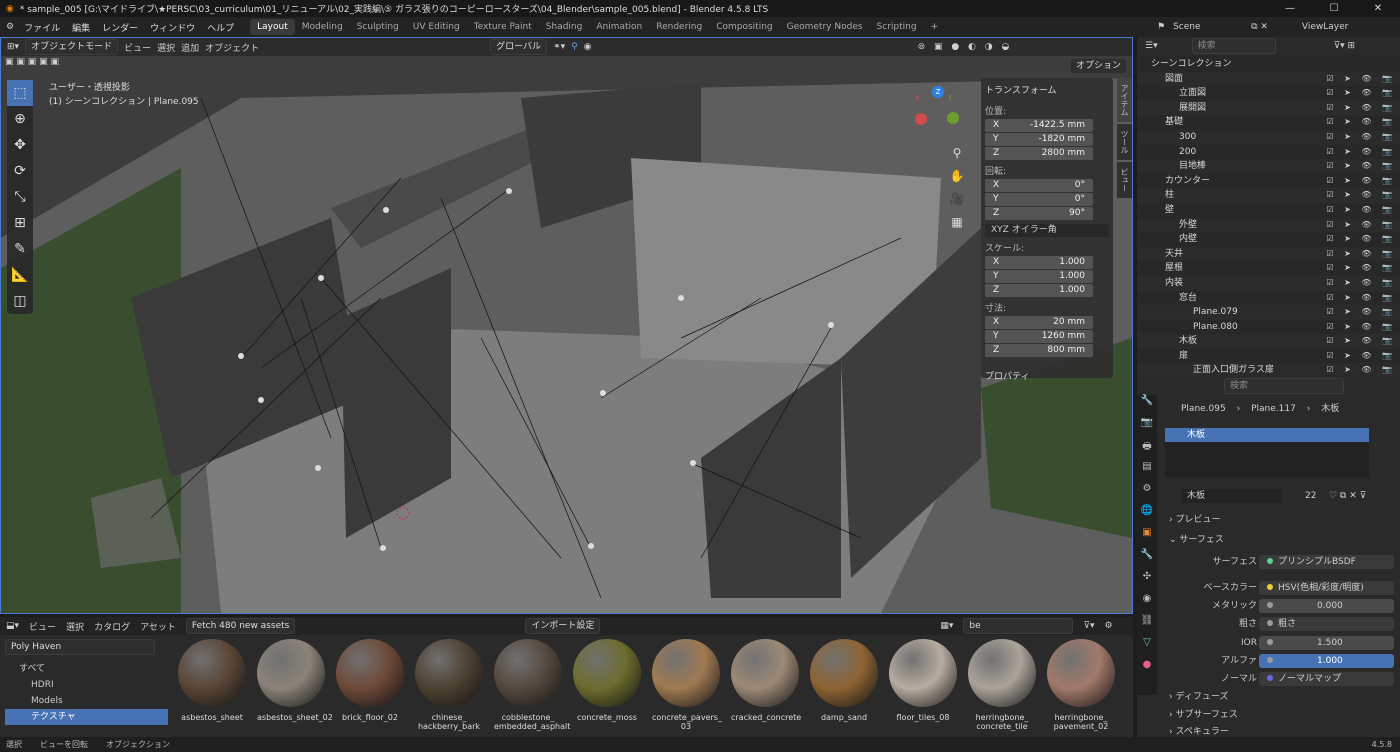 This screenshot has width=1400, height=752. What do you see at coordinates (20, 145) in the screenshot?
I see `move-icon: ✥` at bounding box center [20, 145].